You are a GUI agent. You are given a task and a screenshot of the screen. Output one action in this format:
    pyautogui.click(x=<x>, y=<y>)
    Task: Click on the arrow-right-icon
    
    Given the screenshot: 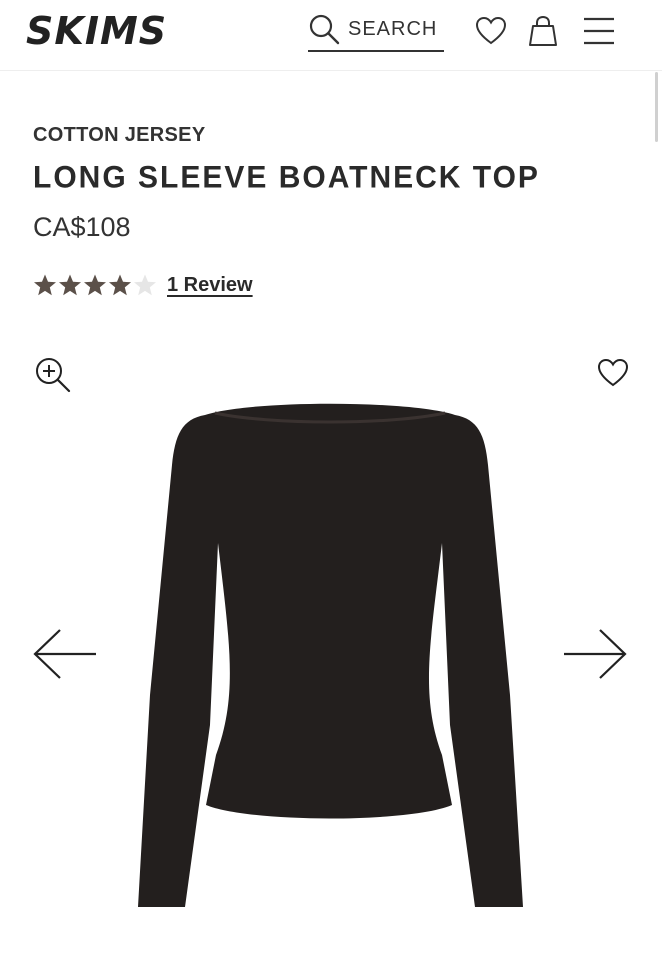 What is the action you would take?
    pyautogui.click(x=595, y=654)
    